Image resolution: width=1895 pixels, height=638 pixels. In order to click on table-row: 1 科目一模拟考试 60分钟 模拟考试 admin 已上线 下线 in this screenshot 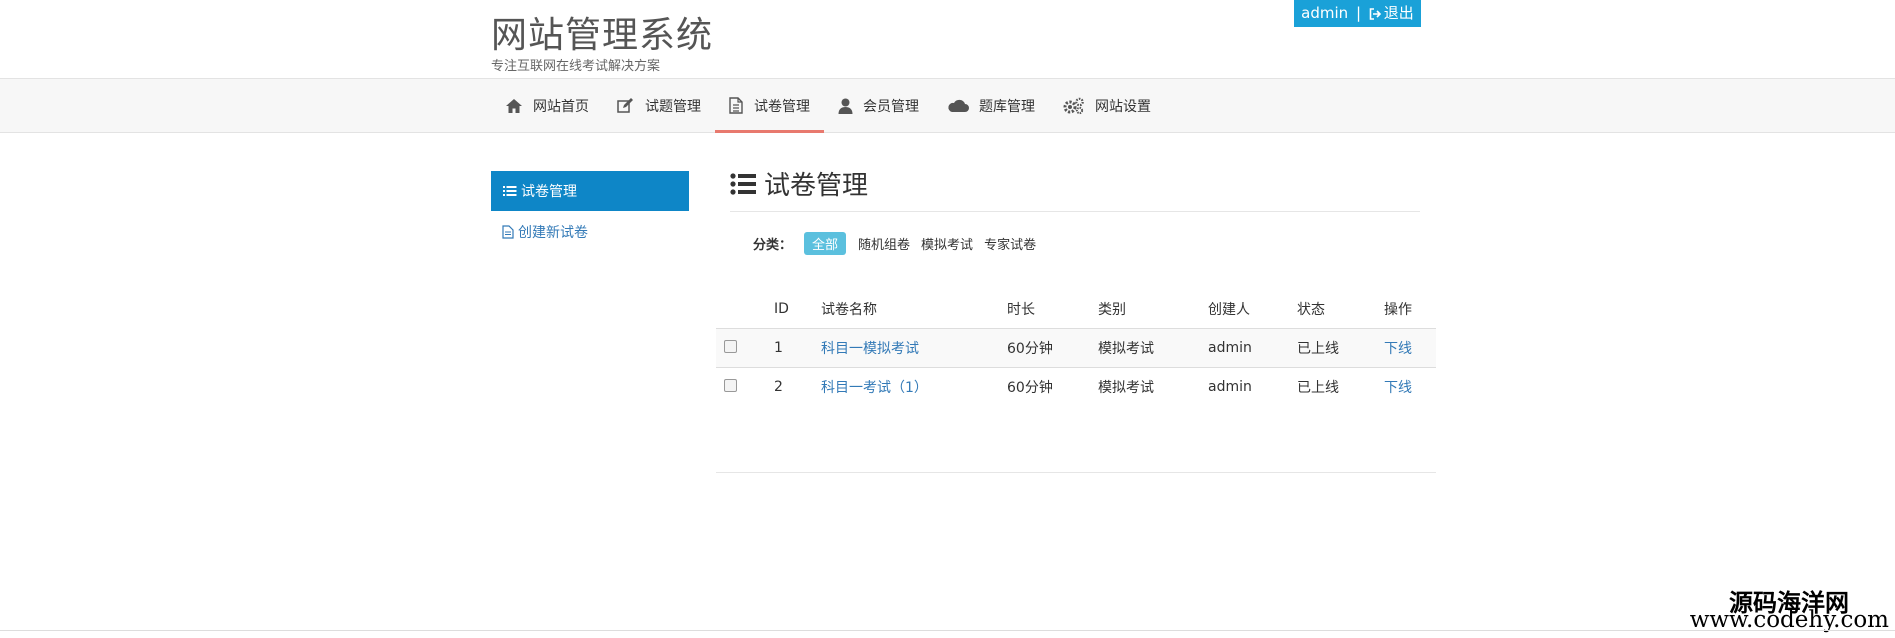, I will do `click(1076, 348)`.